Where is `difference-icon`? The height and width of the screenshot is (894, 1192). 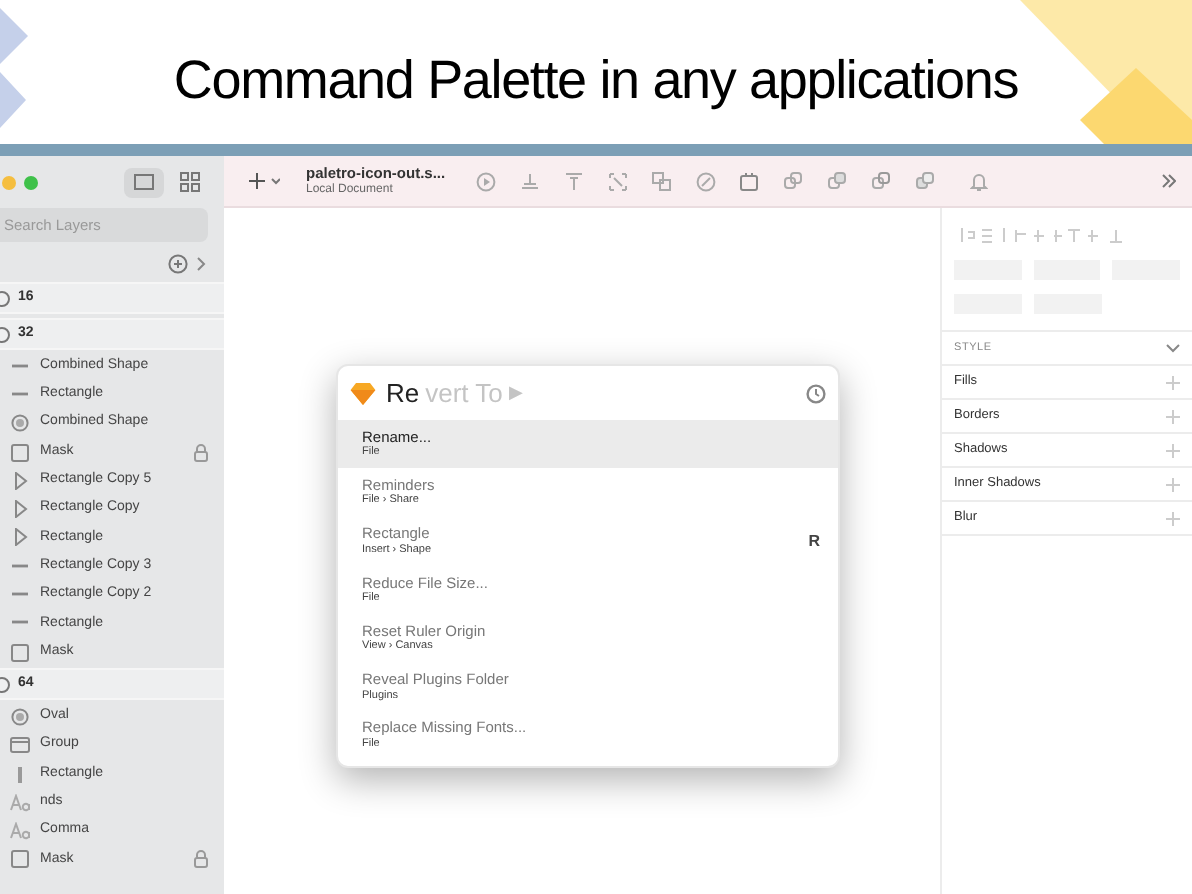 difference-icon is located at coordinates (925, 181).